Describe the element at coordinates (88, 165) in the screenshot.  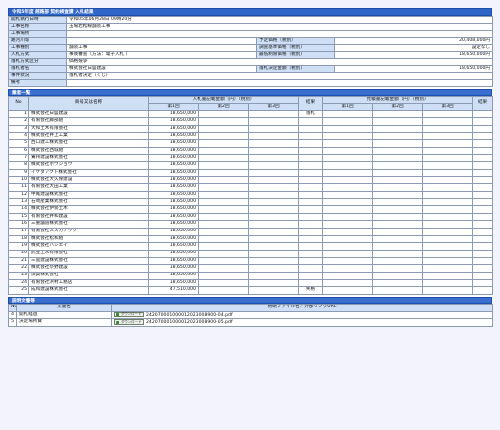
I see `bidder-name: 株式会社ホウジョウ` at that location.